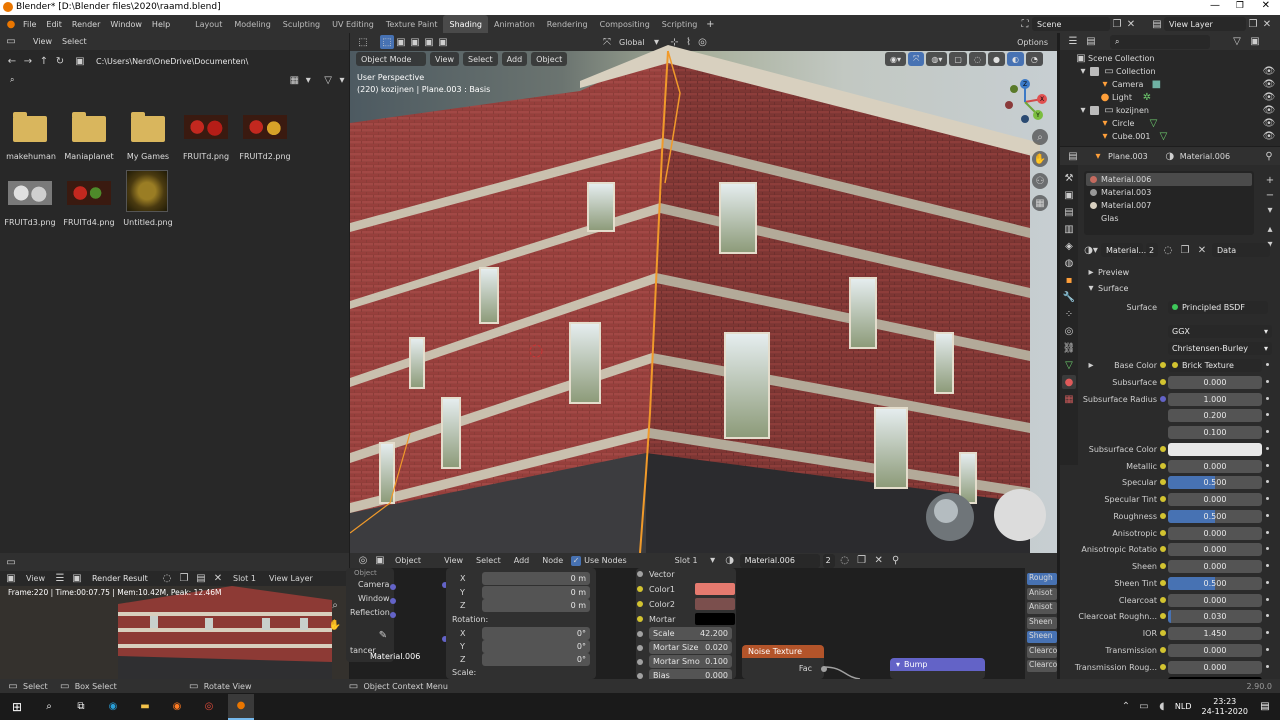 The image size is (1280, 720). I want to click on numeric-slider-field: 0.200, so click(1215, 415).